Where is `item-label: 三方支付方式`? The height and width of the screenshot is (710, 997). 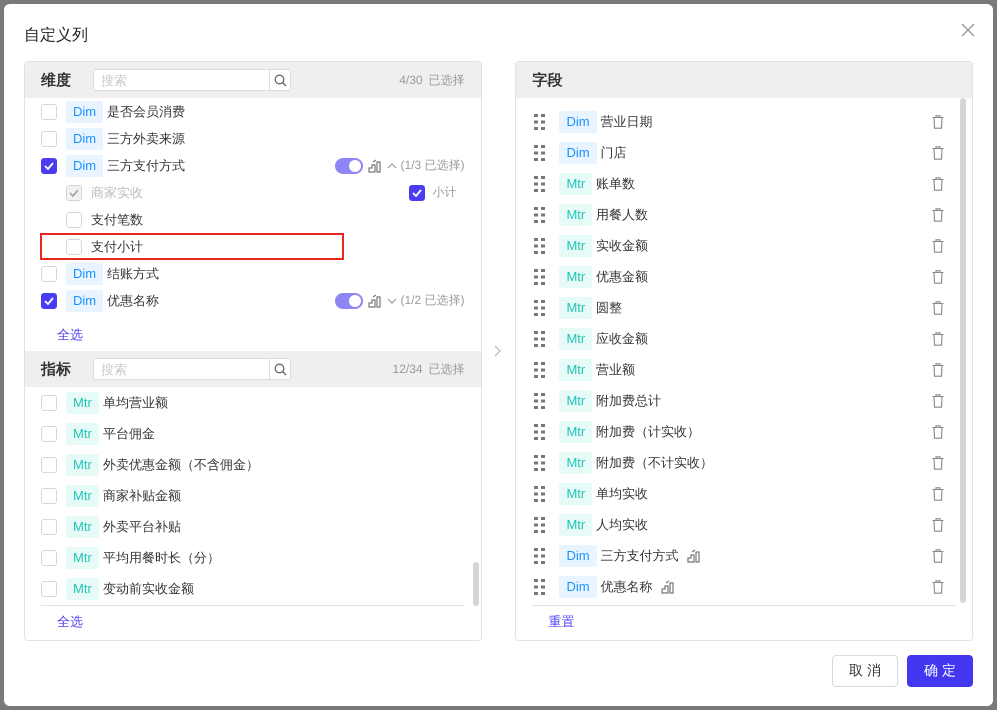 item-label: 三方支付方式 is located at coordinates (146, 165).